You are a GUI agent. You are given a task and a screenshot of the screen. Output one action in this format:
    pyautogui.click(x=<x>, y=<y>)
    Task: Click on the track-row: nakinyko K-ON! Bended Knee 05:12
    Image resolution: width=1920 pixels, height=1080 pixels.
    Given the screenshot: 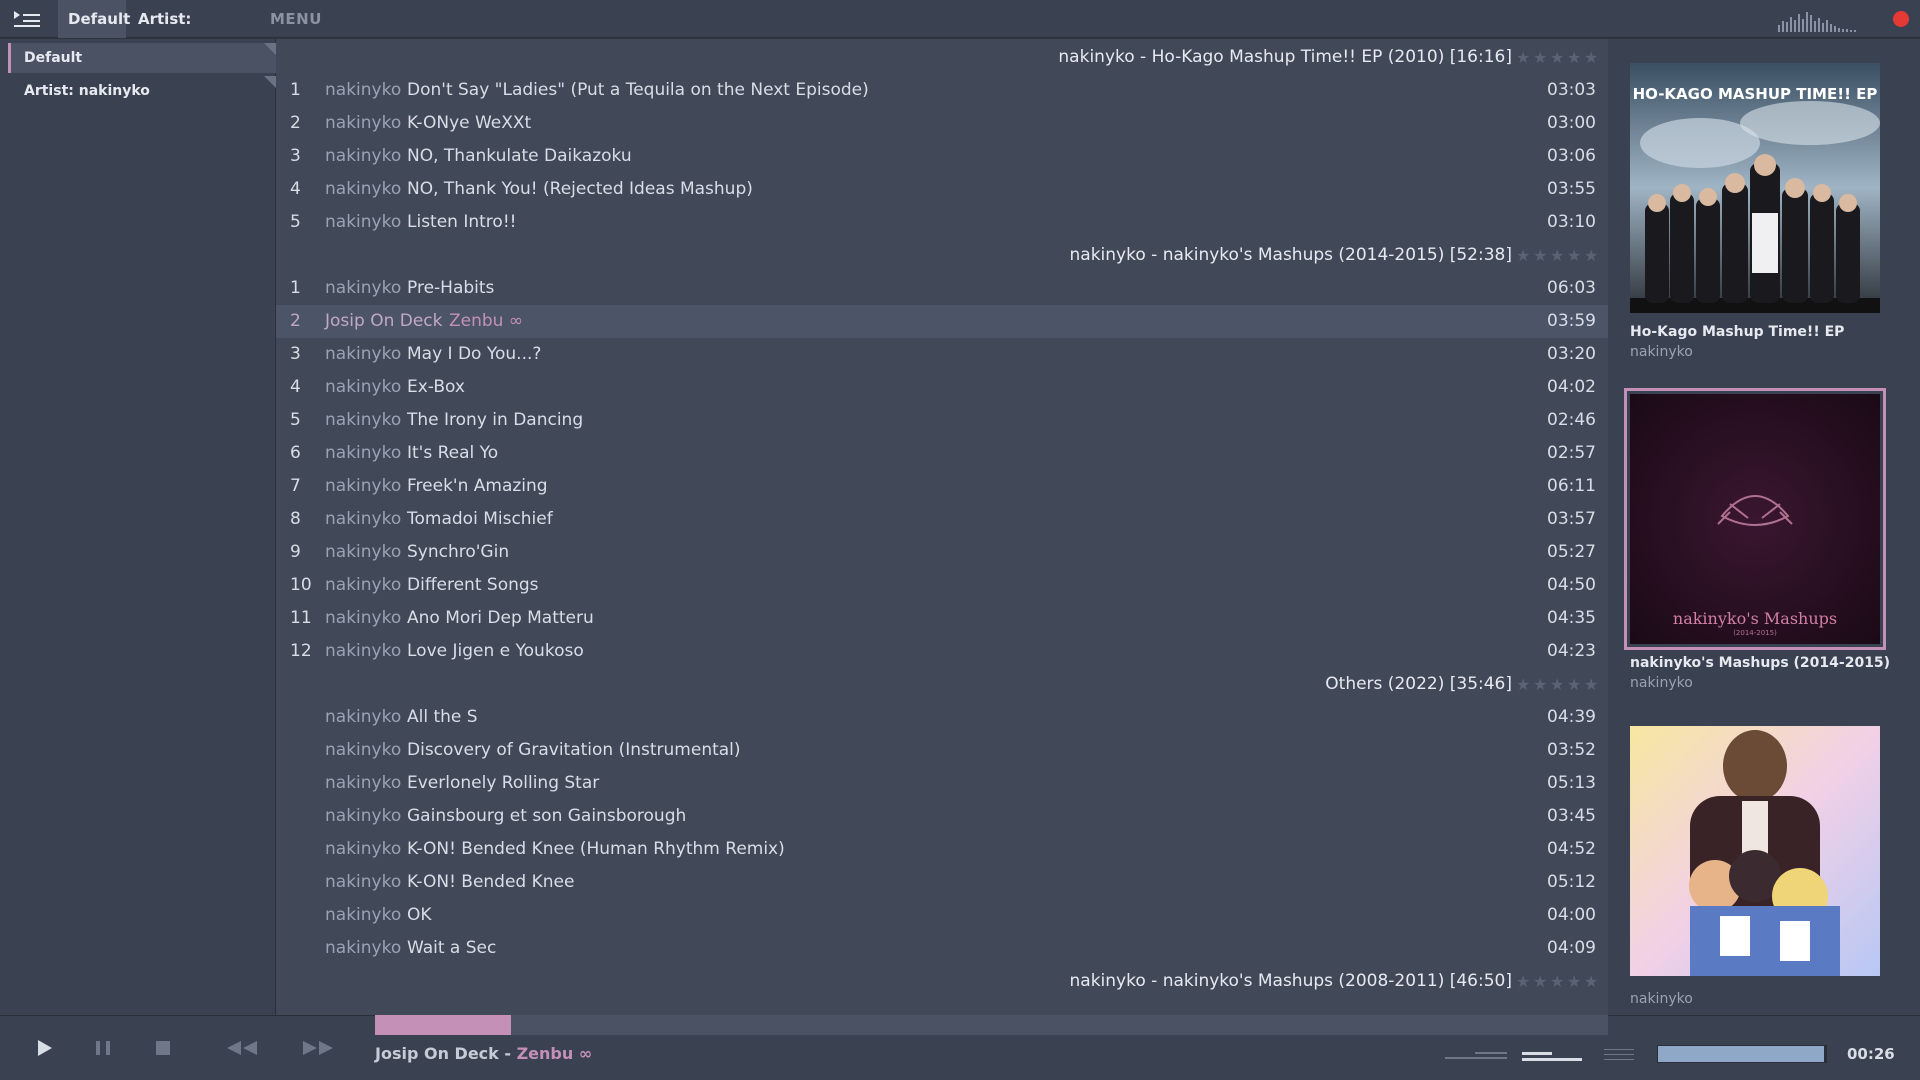 What is the action you would take?
    pyautogui.click(x=942, y=882)
    